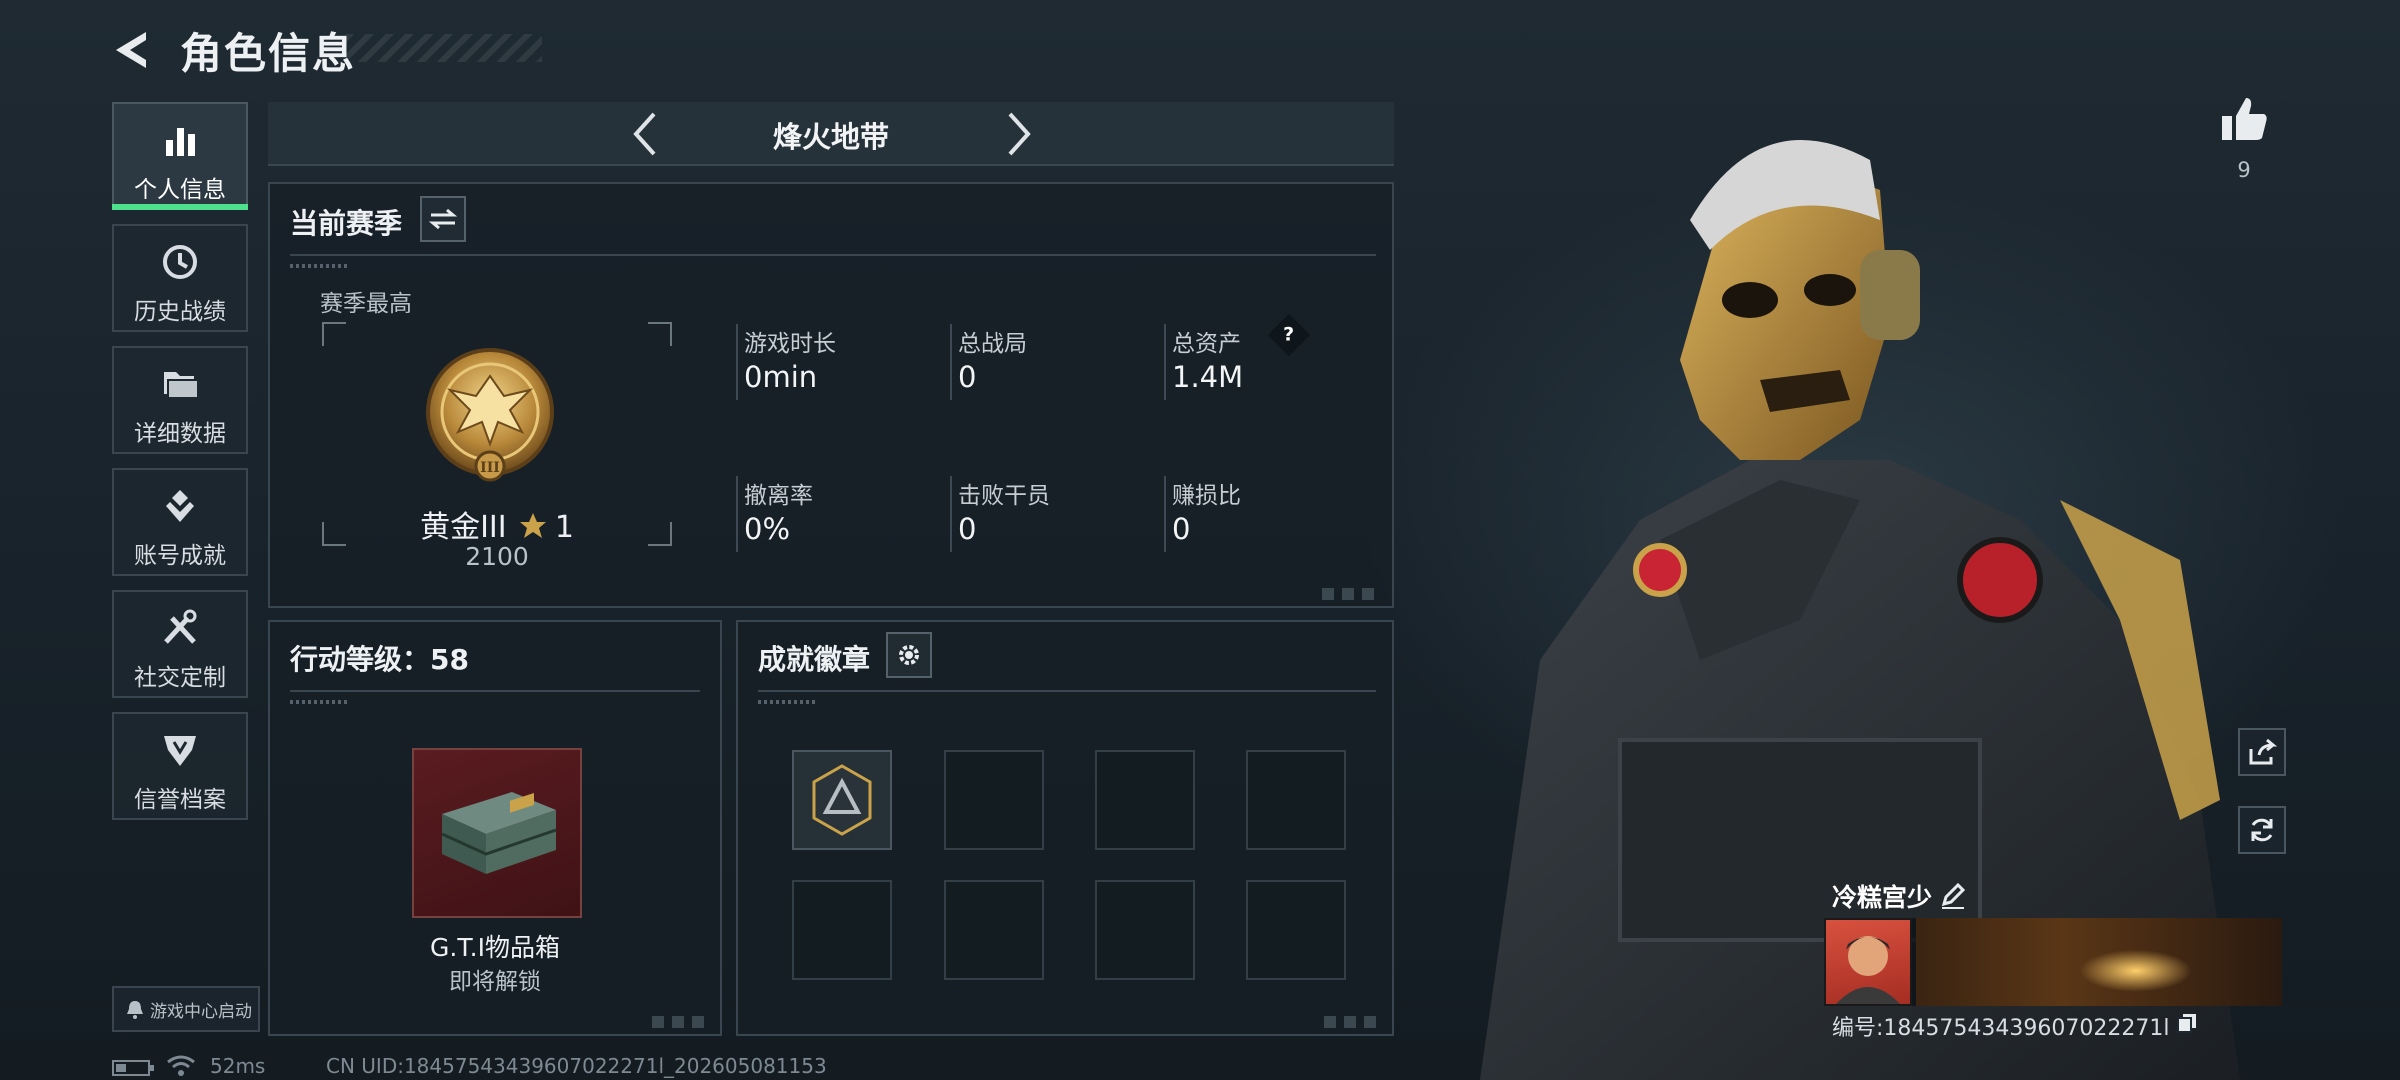 Image resolution: width=2400 pixels, height=1080 pixels. Describe the element at coordinates (346, 223) in the screenshot. I see `season-title: 当前赛季` at that location.